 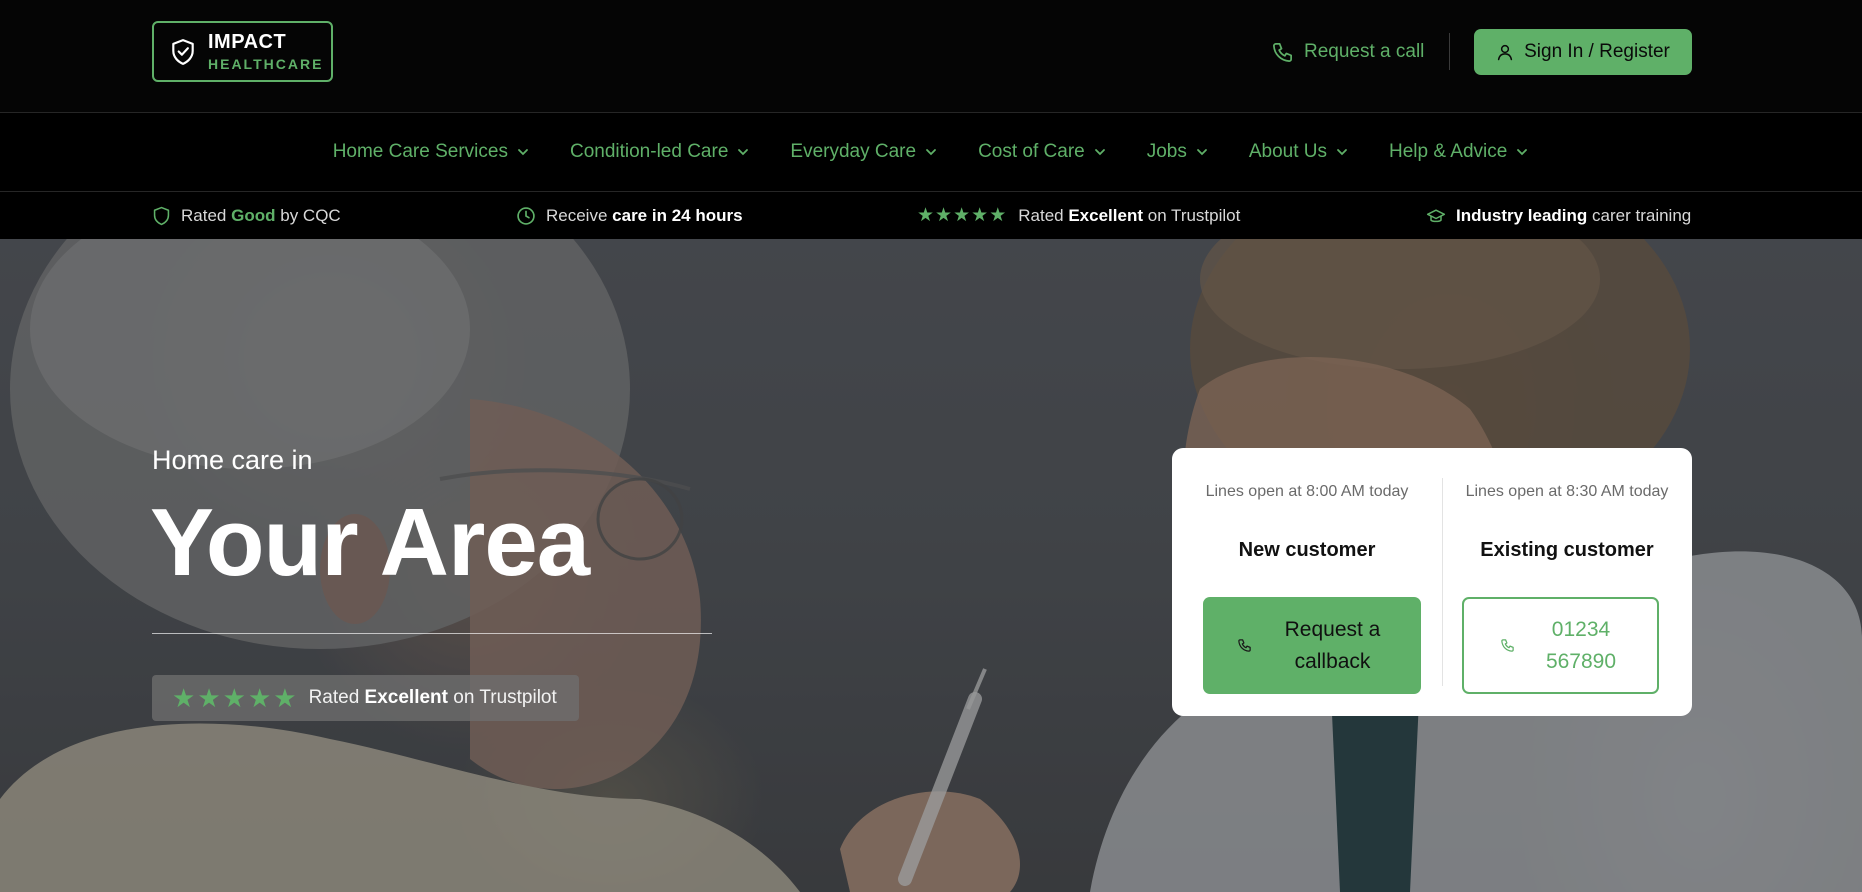 I want to click on trust-text-bold: Good, so click(x=253, y=215).